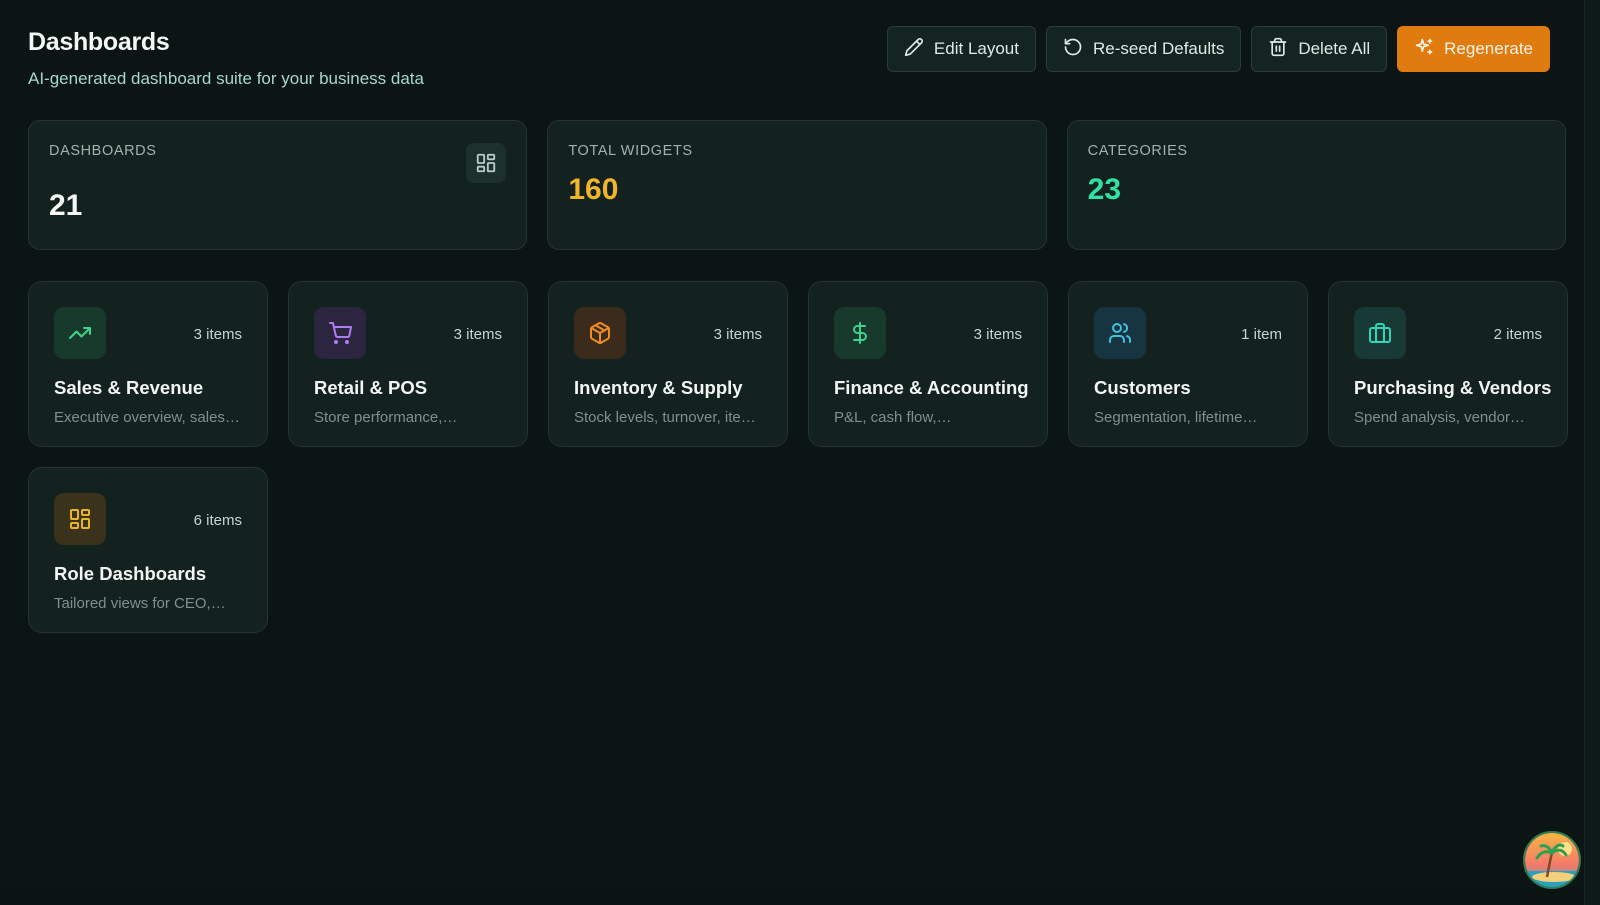 This screenshot has height=905, width=1600. I want to click on scrollbar, so click(1592, 452).